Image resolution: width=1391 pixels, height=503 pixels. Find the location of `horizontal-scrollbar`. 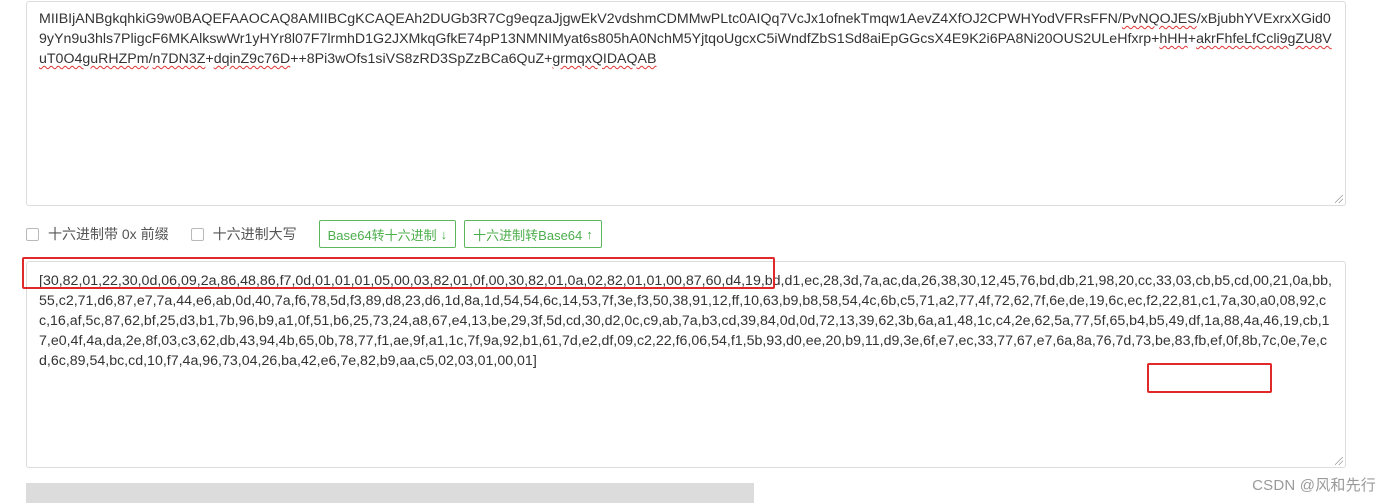

horizontal-scrollbar is located at coordinates (390, 493).